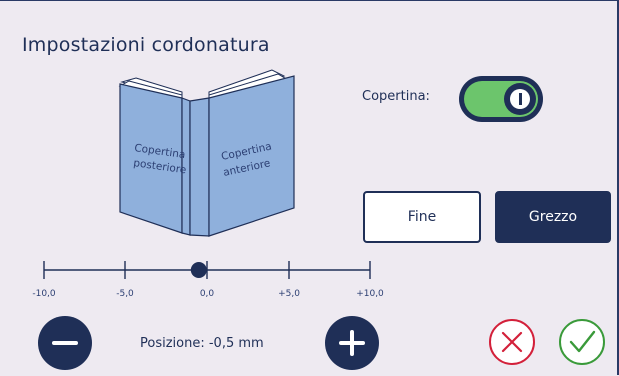 Image resolution: width=619 pixels, height=376 pixels. Describe the element at coordinates (396, 96) in the screenshot. I see `cover-toggle-label: Copertina:` at that location.